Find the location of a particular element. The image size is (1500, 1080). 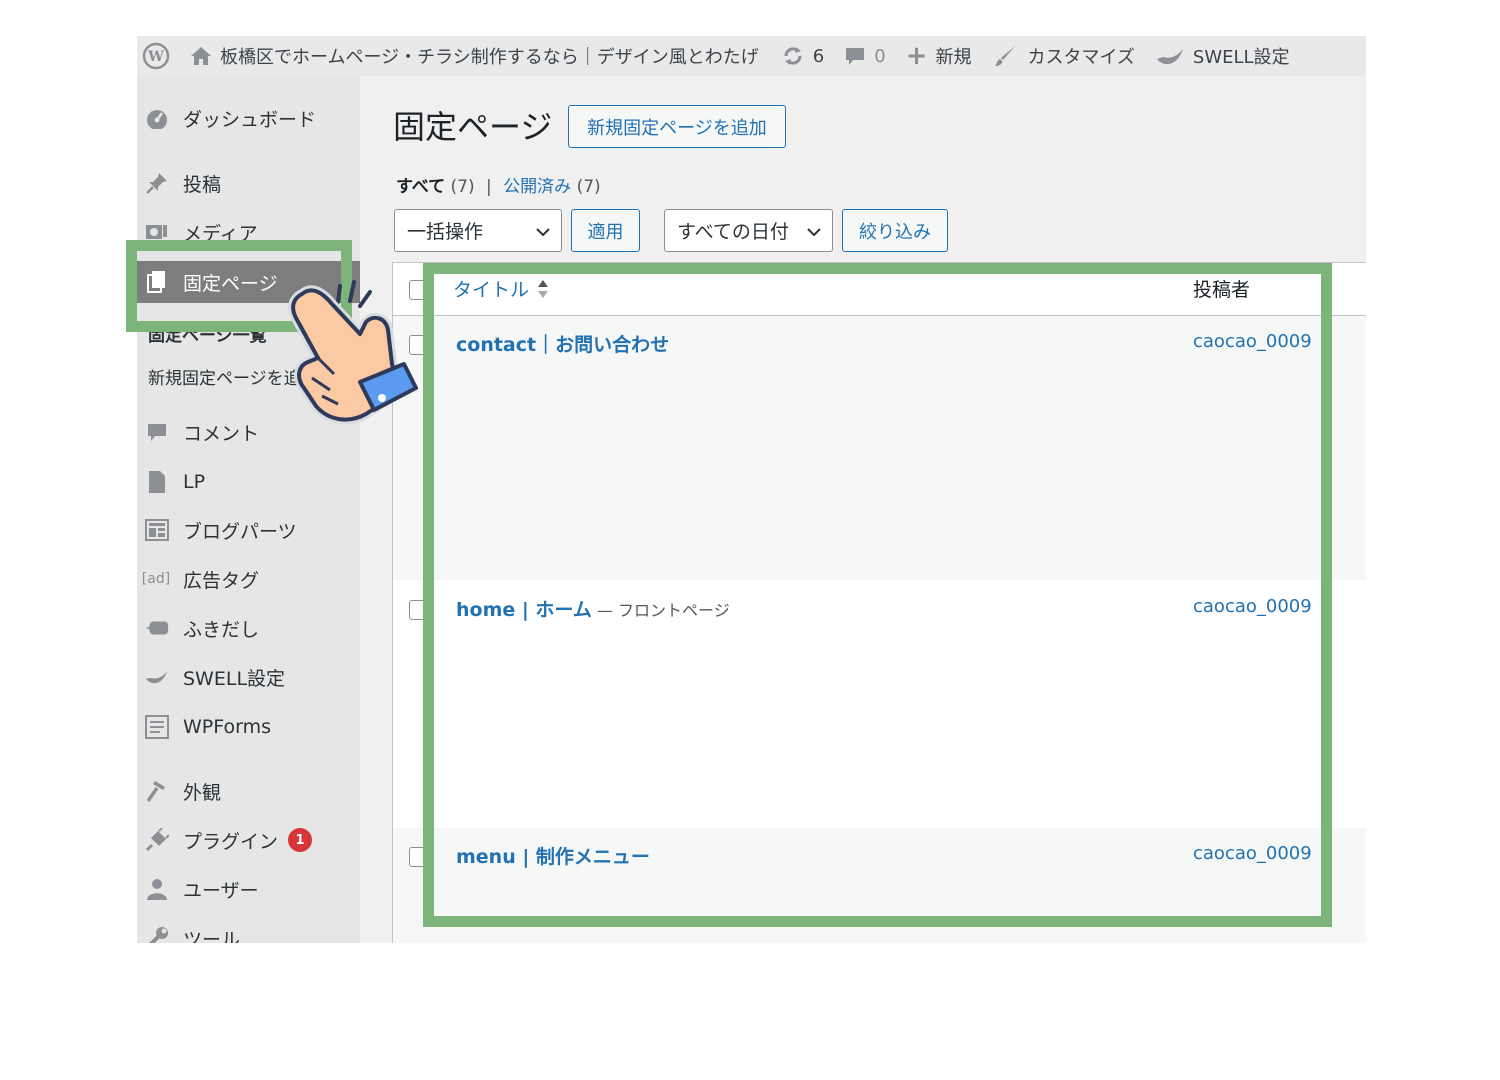

menu-wpforms-label: WPForms is located at coordinates (227, 727).